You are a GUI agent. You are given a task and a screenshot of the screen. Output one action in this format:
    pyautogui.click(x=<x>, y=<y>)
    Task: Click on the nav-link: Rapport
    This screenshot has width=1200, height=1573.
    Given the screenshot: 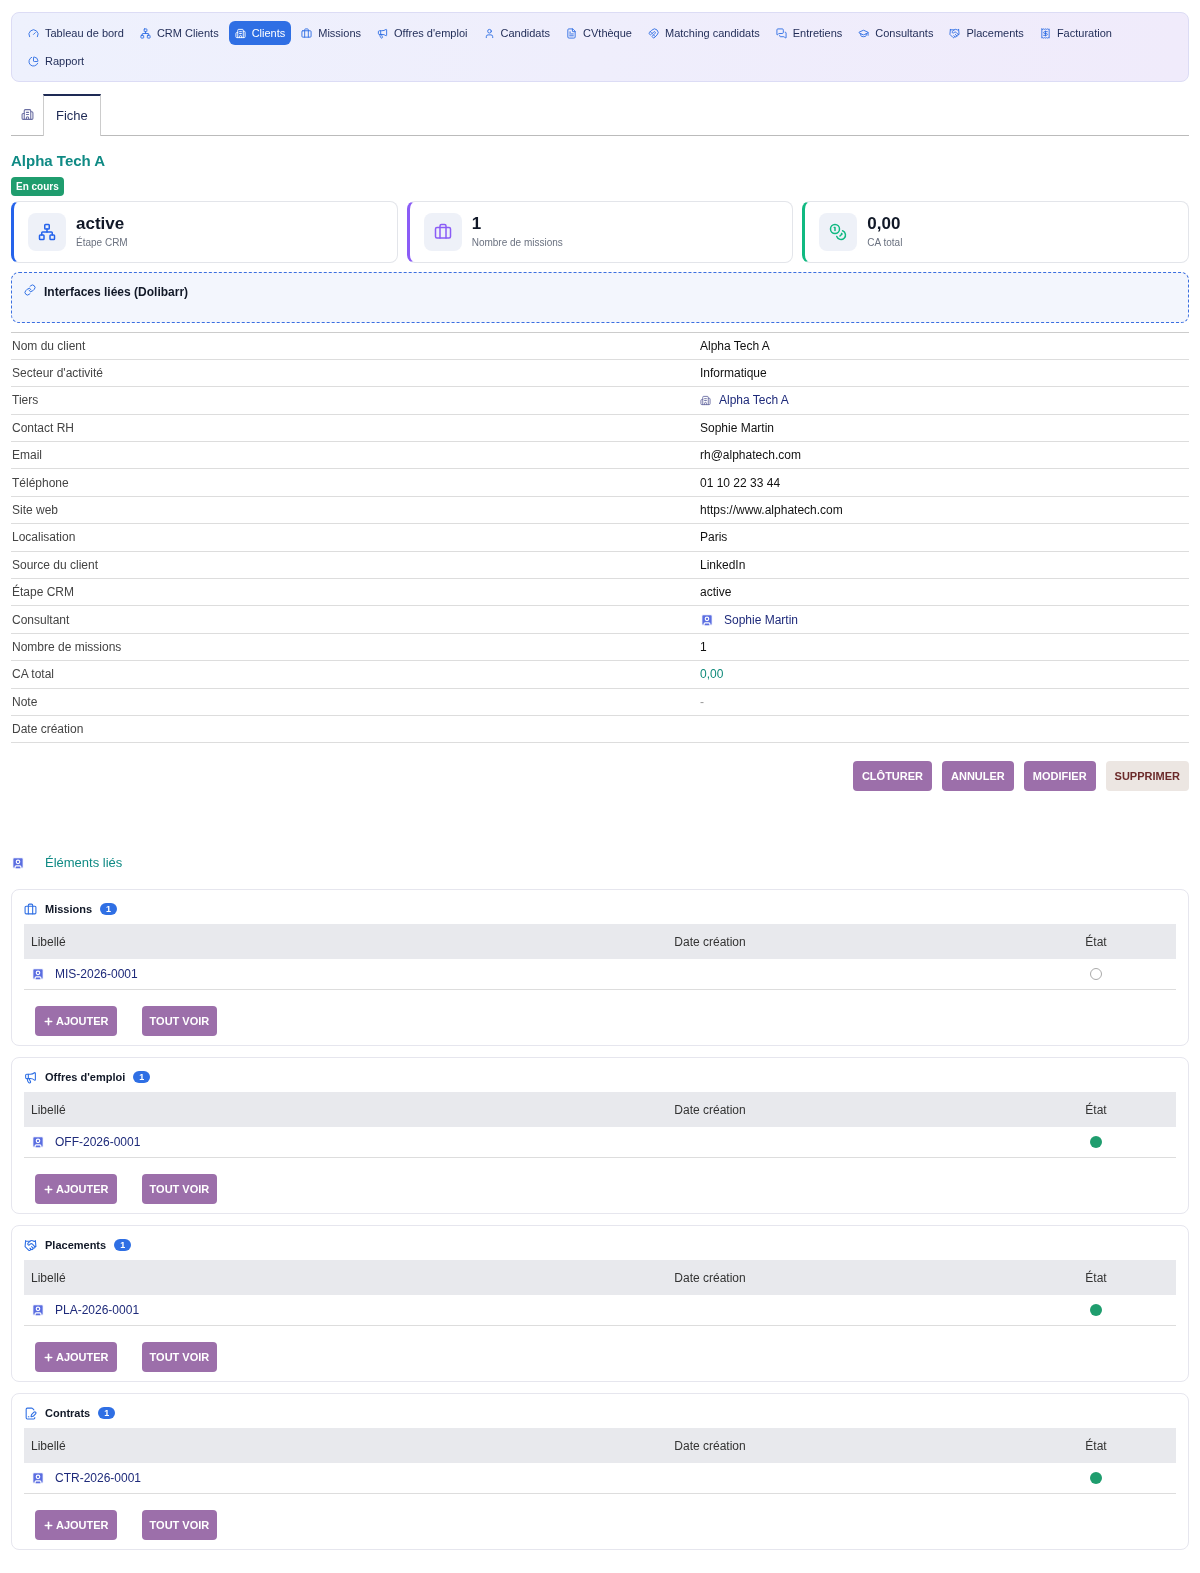 What is the action you would take?
    pyautogui.click(x=56, y=61)
    